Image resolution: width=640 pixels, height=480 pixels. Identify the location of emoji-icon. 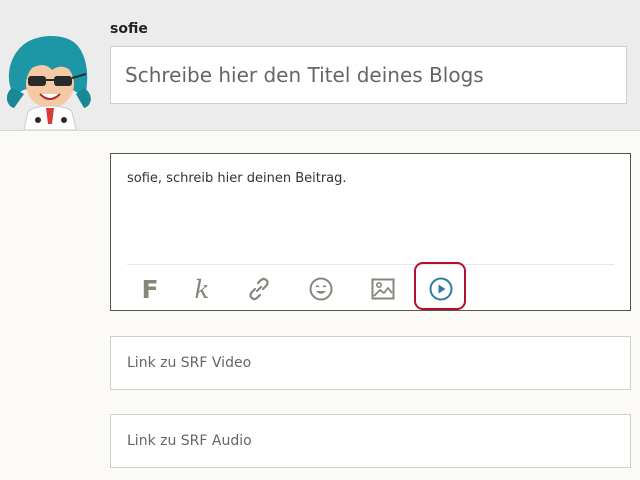
(321, 289).